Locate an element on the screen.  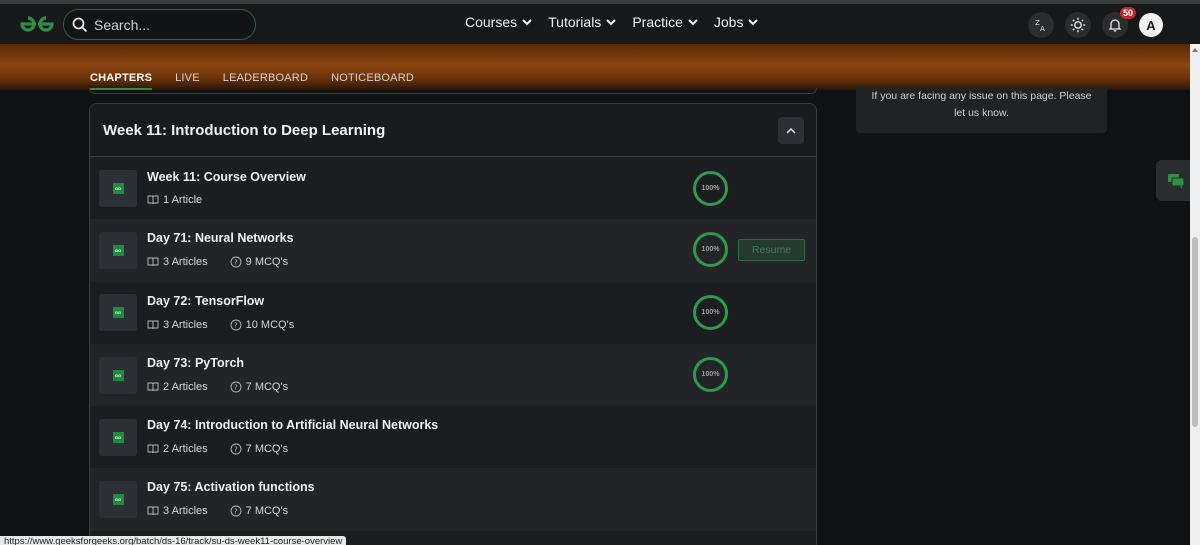
articles-count: 1 Article is located at coordinates (174, 200).